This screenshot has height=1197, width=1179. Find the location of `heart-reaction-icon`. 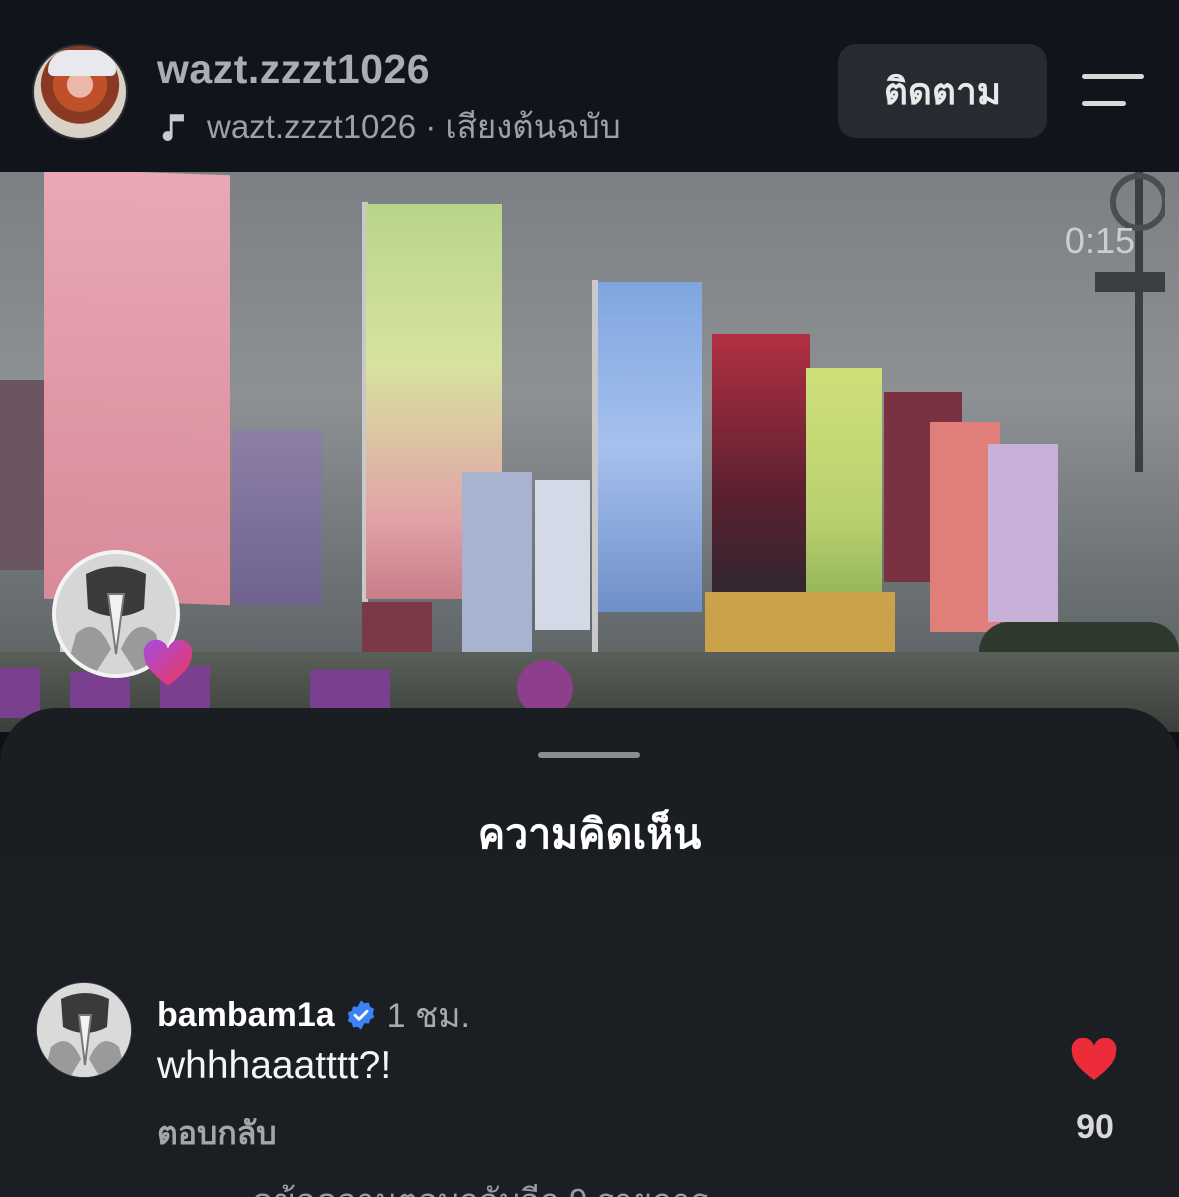

heart-reaction-icon is located at coordinates (168, 663).